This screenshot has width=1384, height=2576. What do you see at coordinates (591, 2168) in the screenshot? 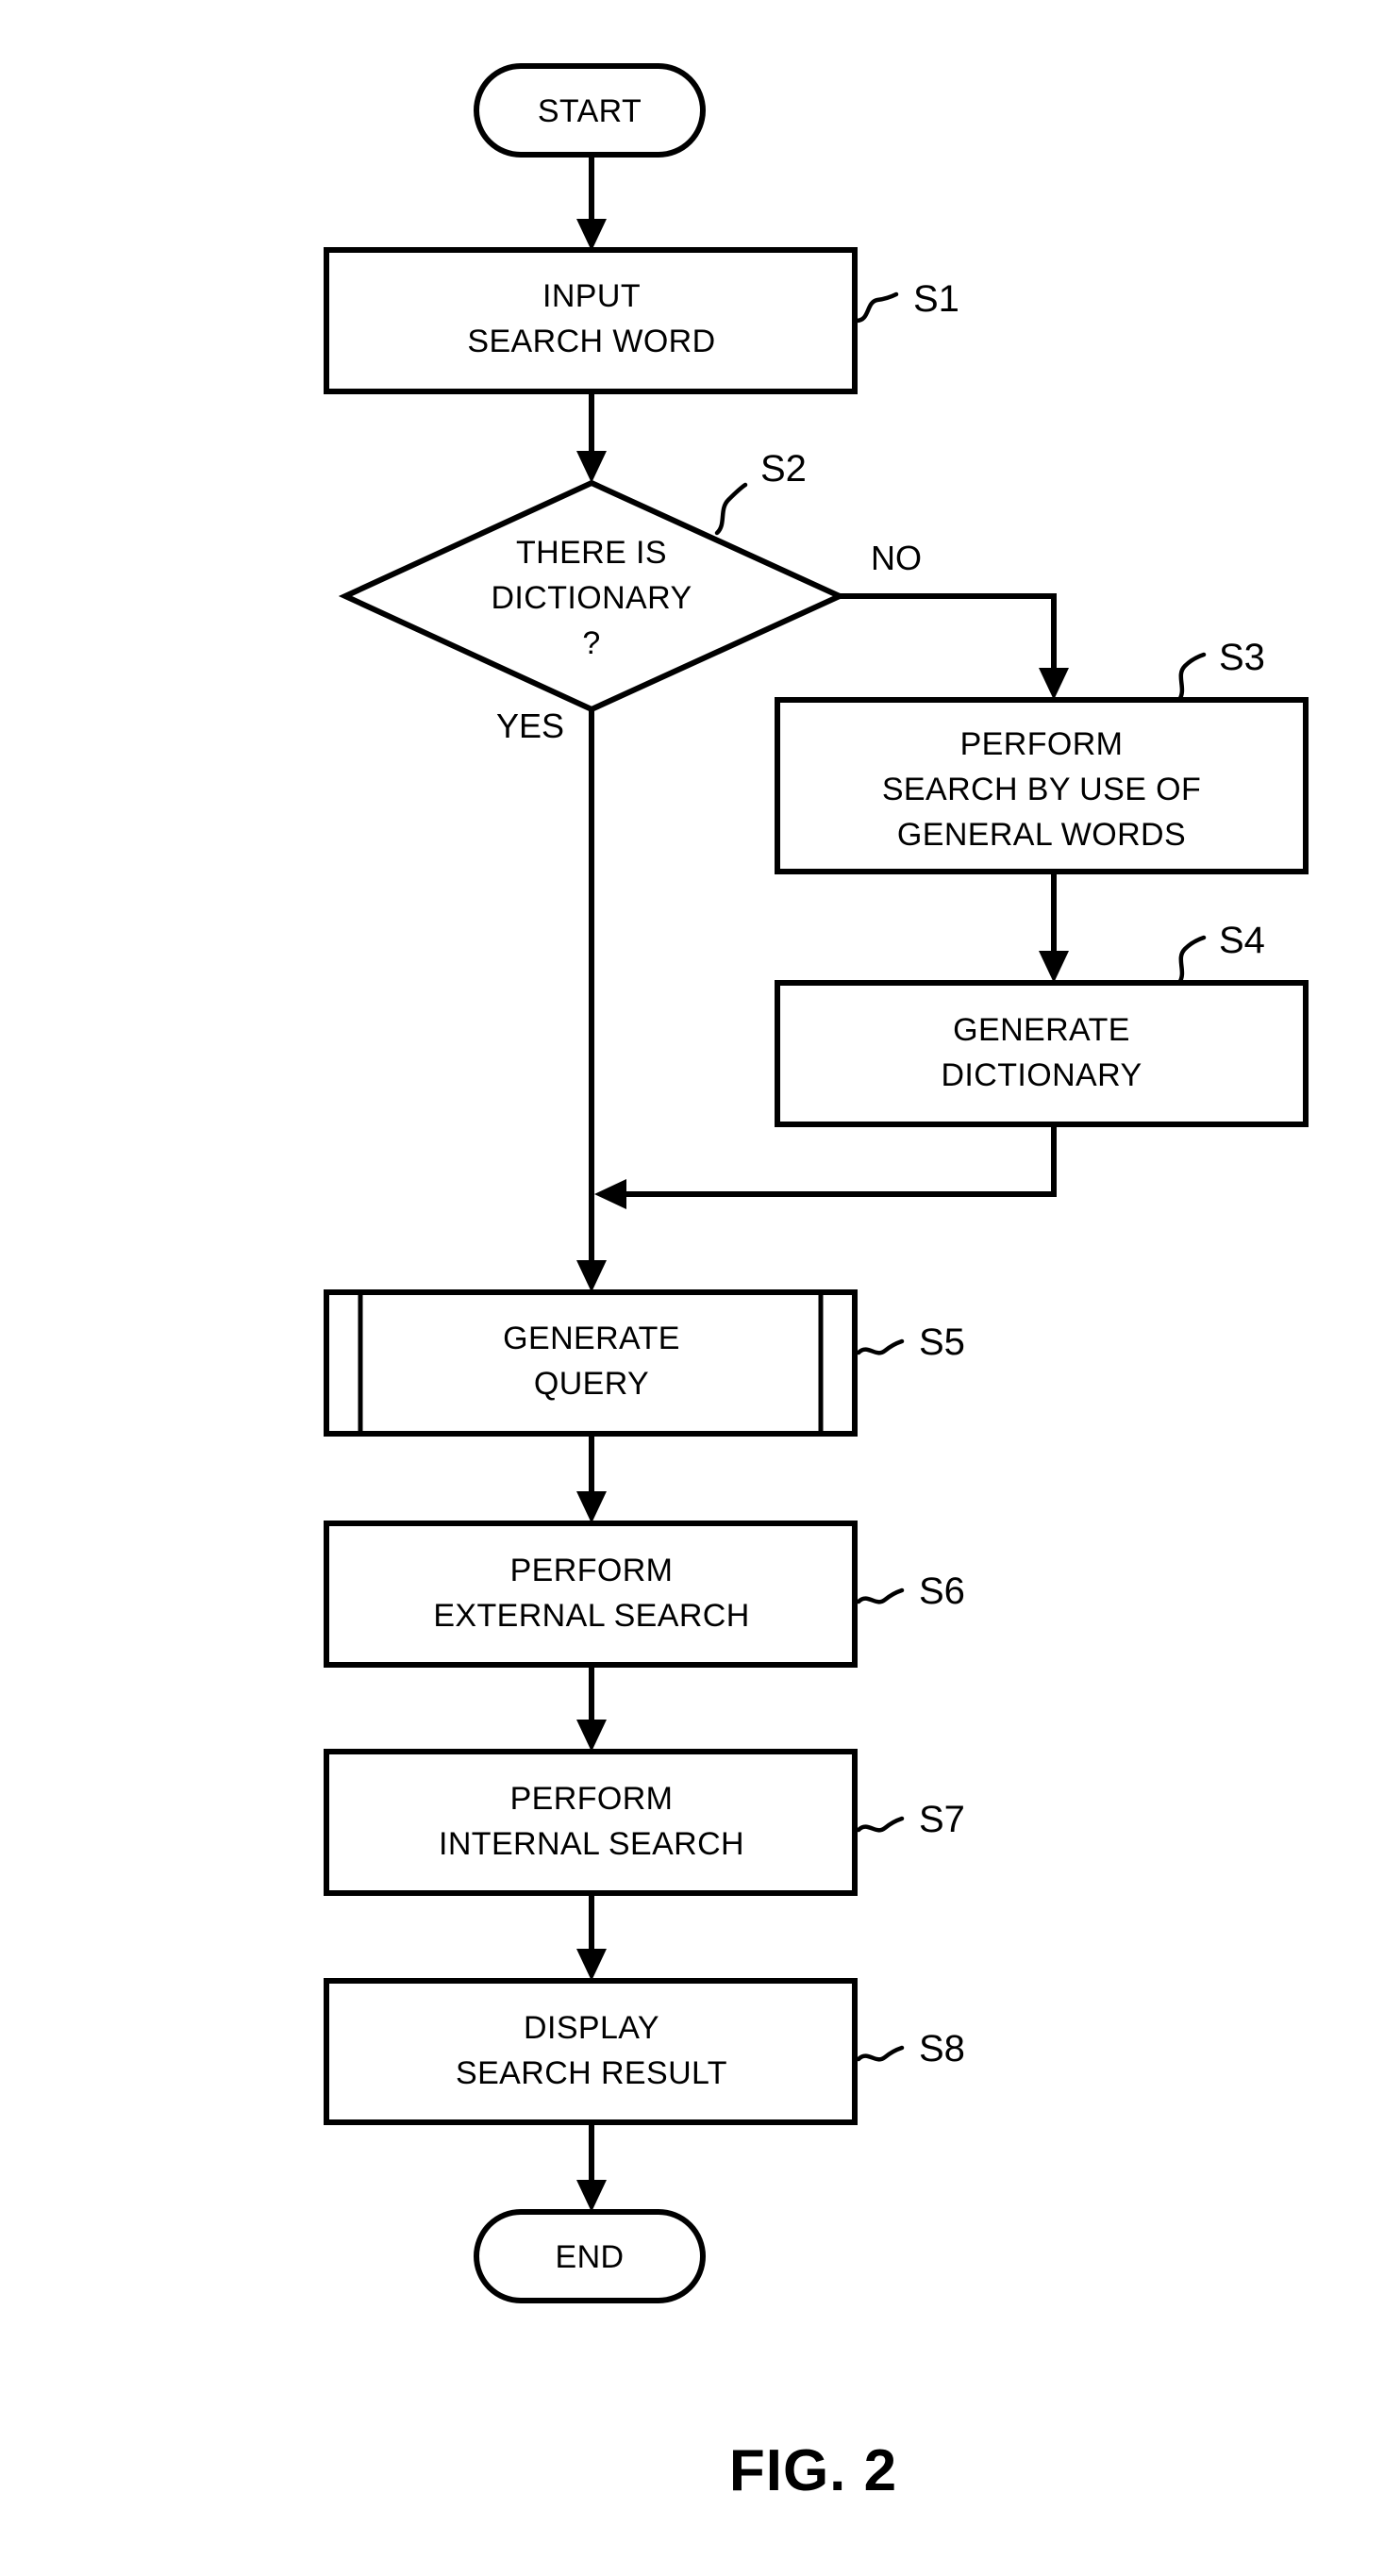
I see `connector-s8-to-end` at bounding box center [591, 2168].